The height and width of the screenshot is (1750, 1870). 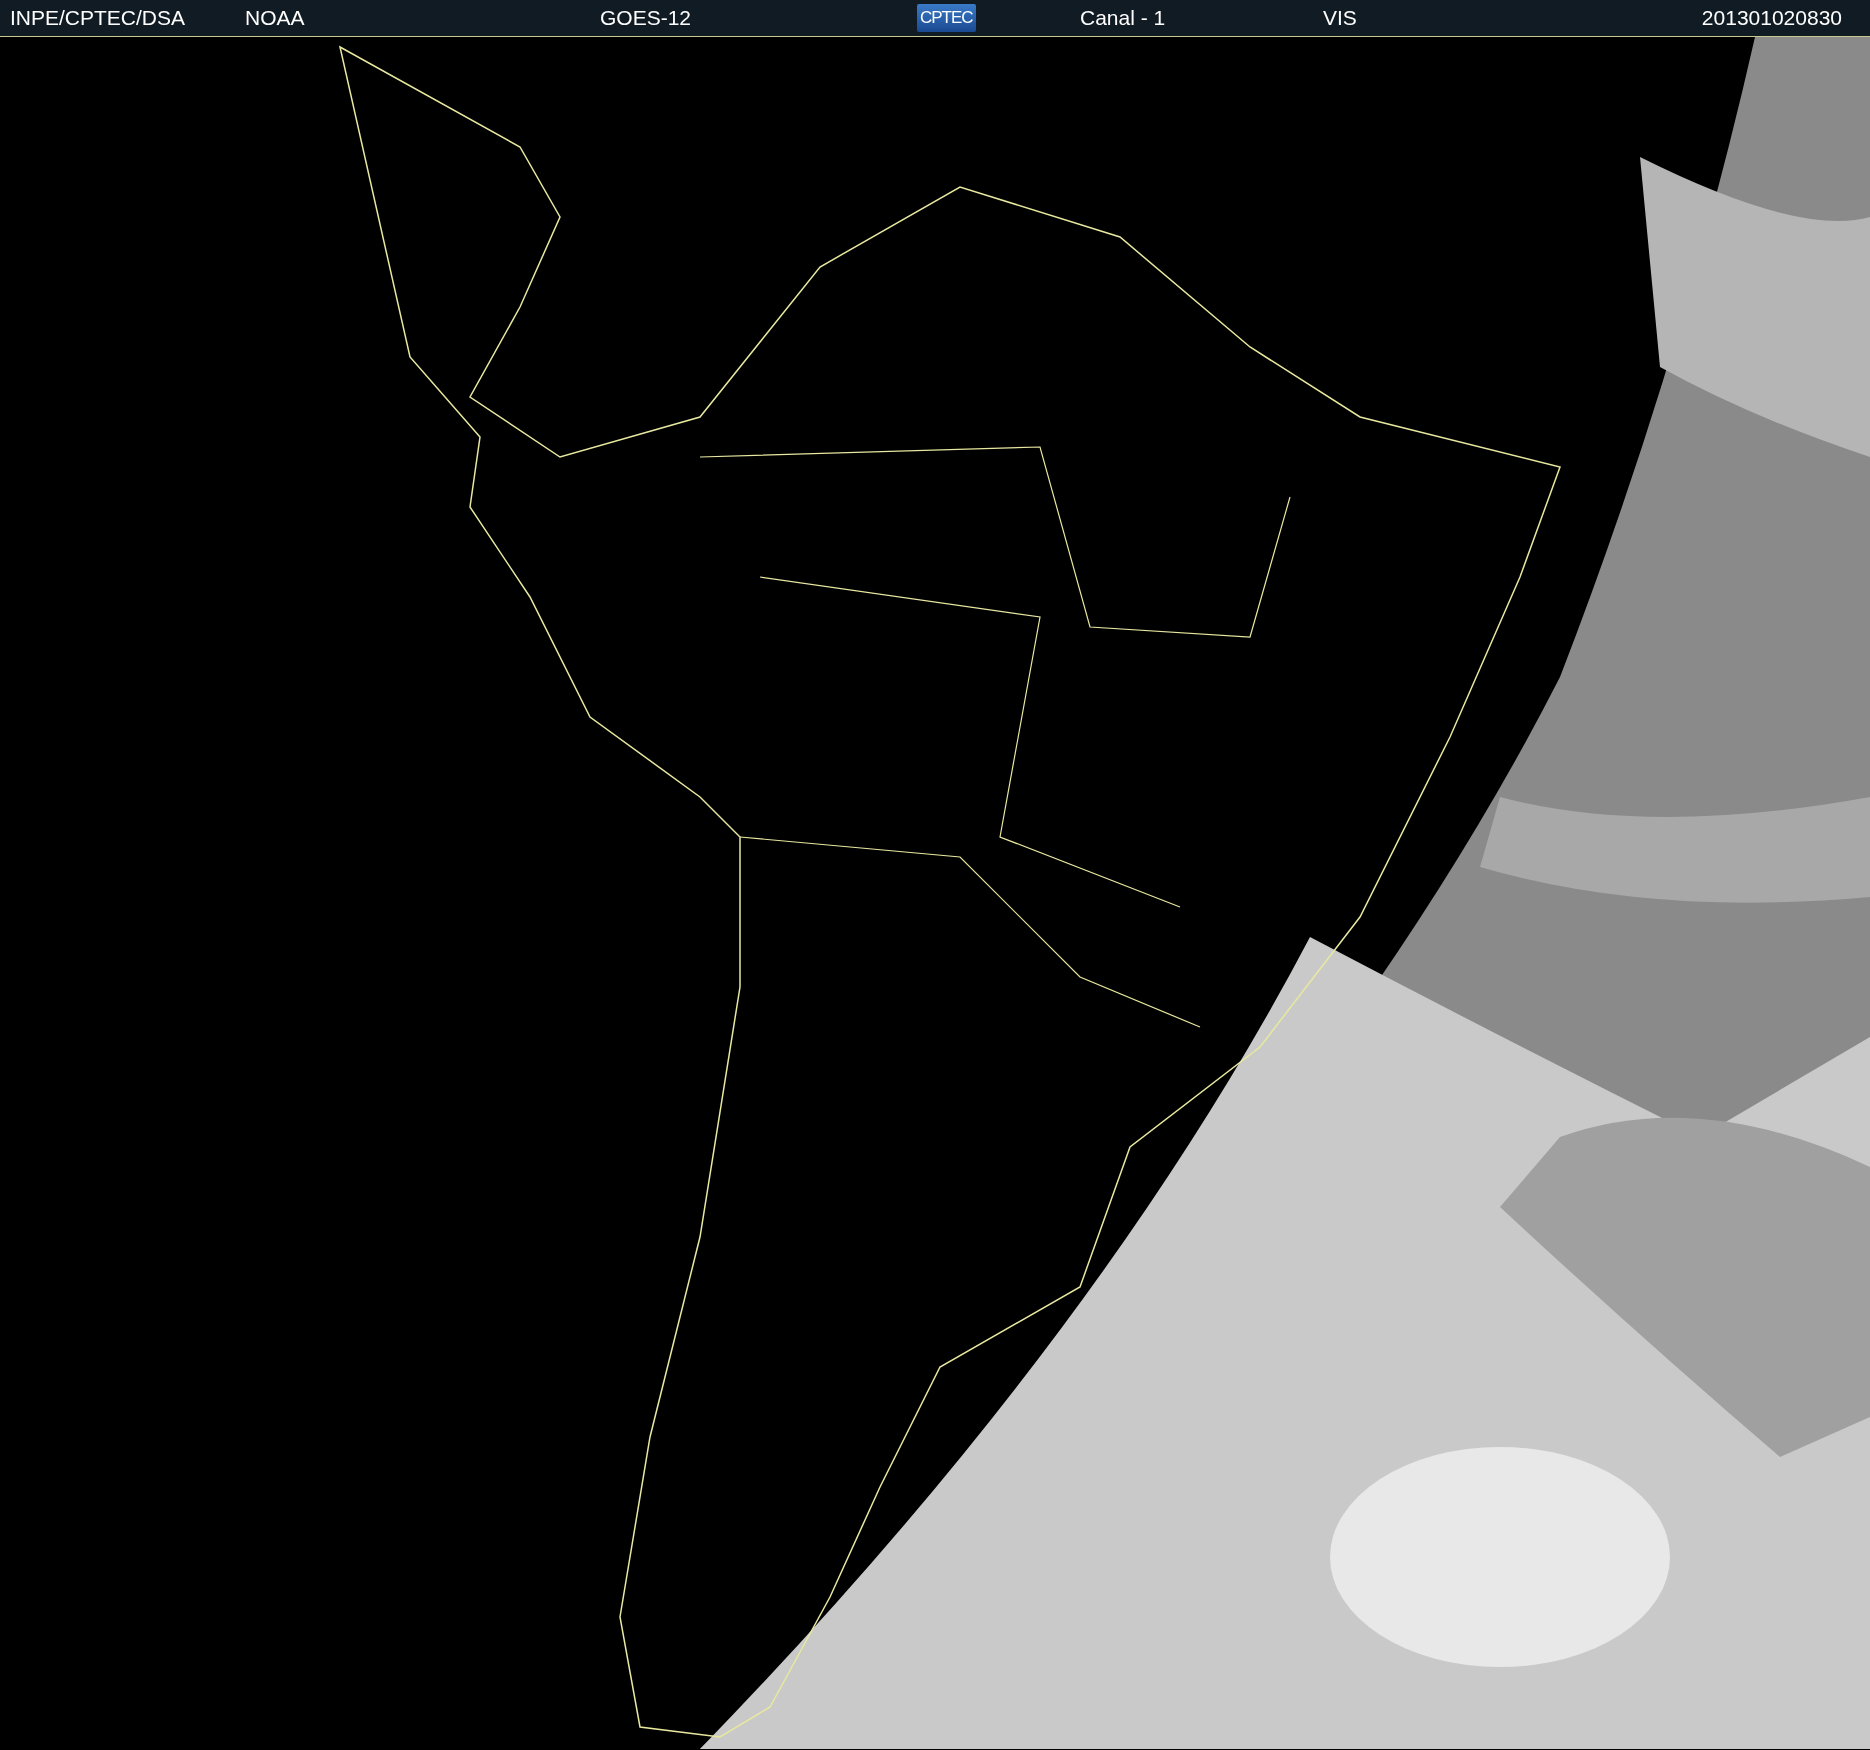 What do you see at coordinates (646, 18) in the screenshot?
I see `satellite-label: GOES-12` at bounding box center [646, 18].